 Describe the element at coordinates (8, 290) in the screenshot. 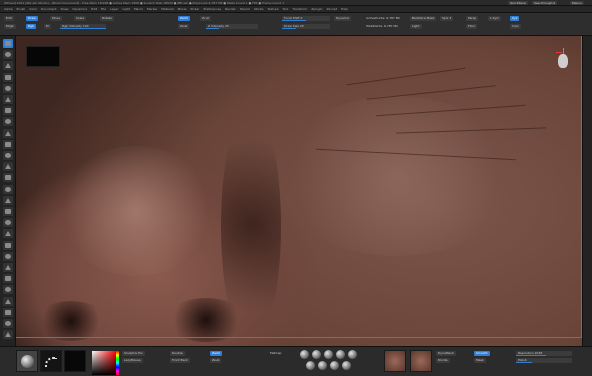

I see `tool-local` at that location.